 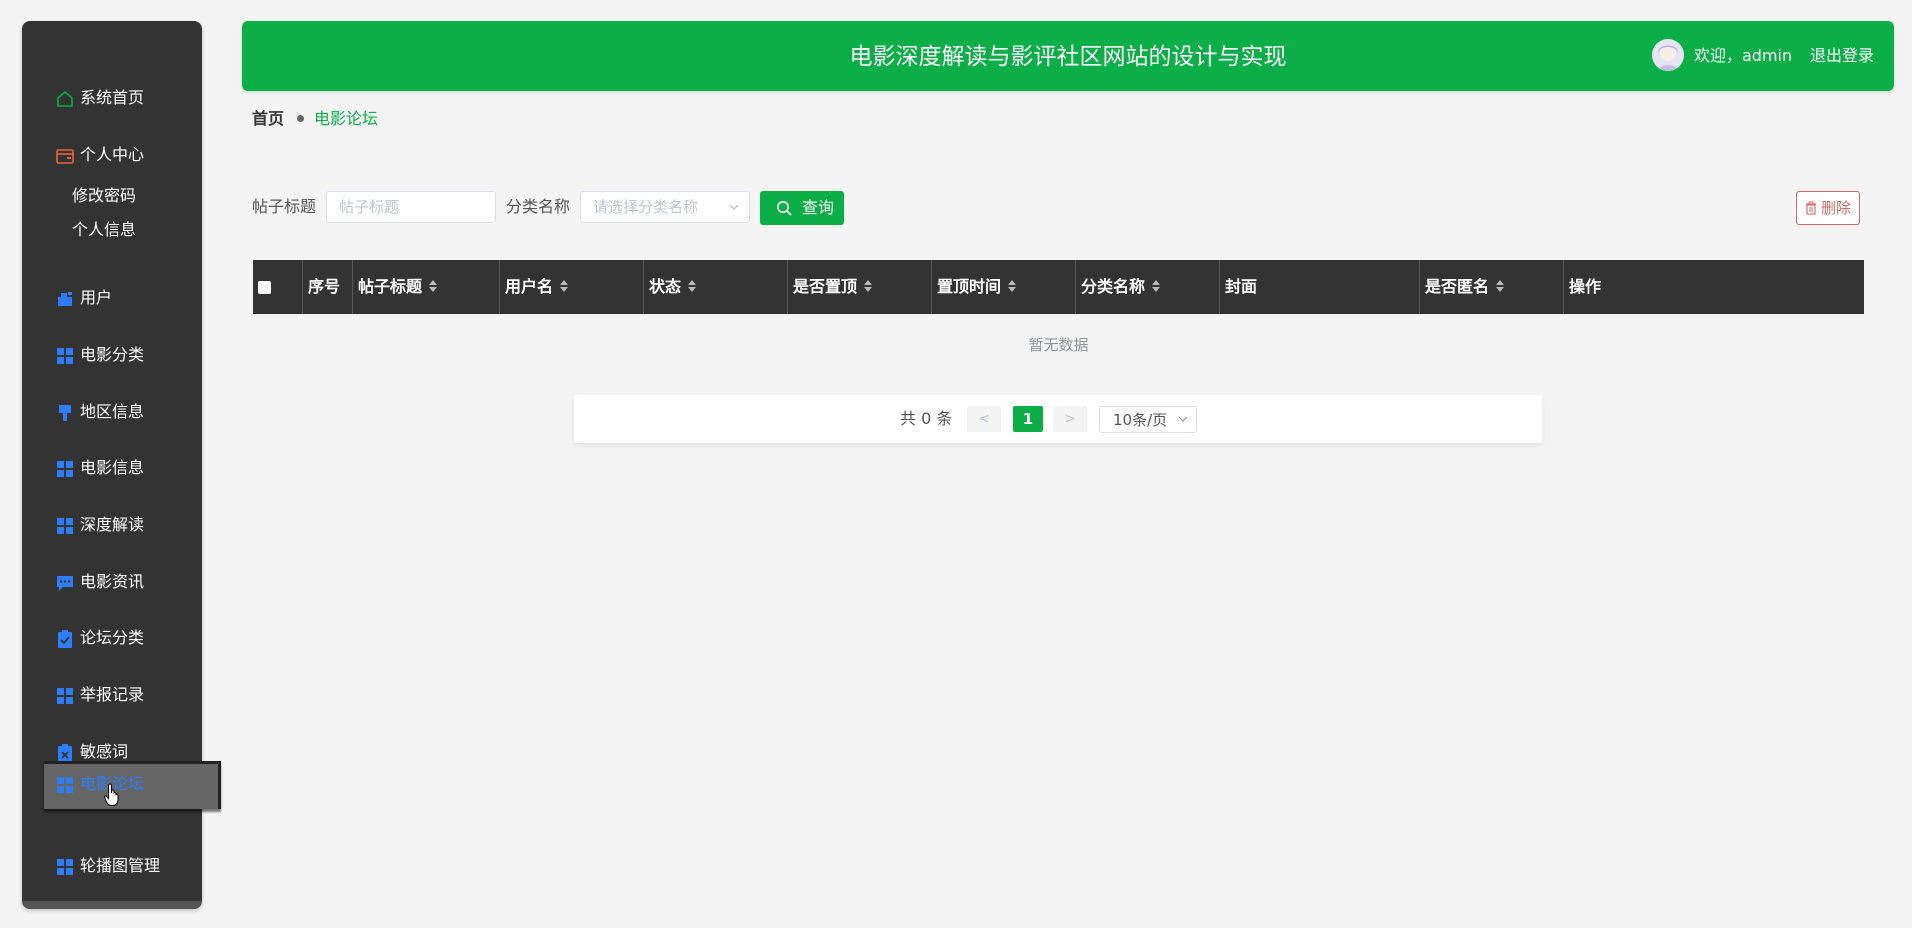 What do you see at coordinates (132, 785) in the screenshot?
I see `sidebar-item-movie-forum: 电影论坛` at bounding box center [132, 785].